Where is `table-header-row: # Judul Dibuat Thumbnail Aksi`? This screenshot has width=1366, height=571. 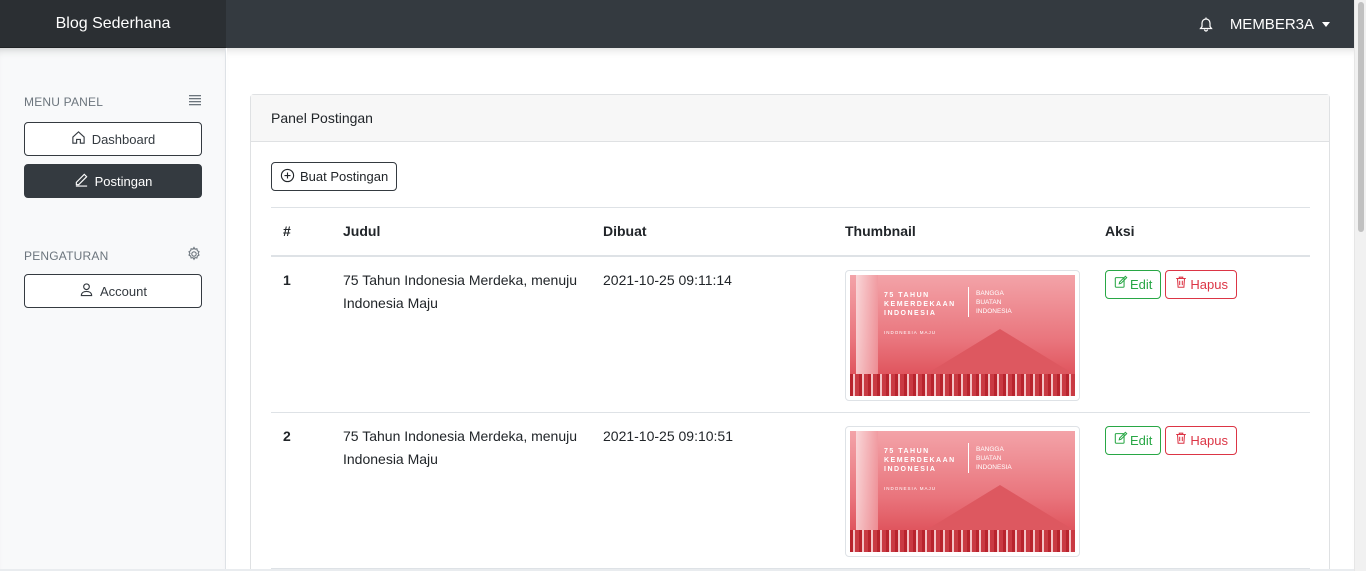 table-header-row: # Judul Dibuat Thumbnail Aksi is located at coordinates (790, 232).